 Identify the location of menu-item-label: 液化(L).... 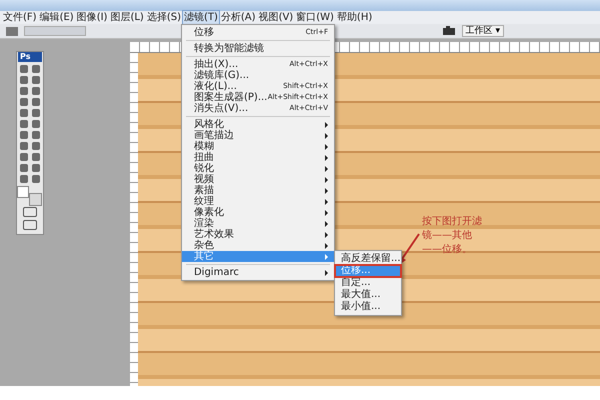
(215, 86).